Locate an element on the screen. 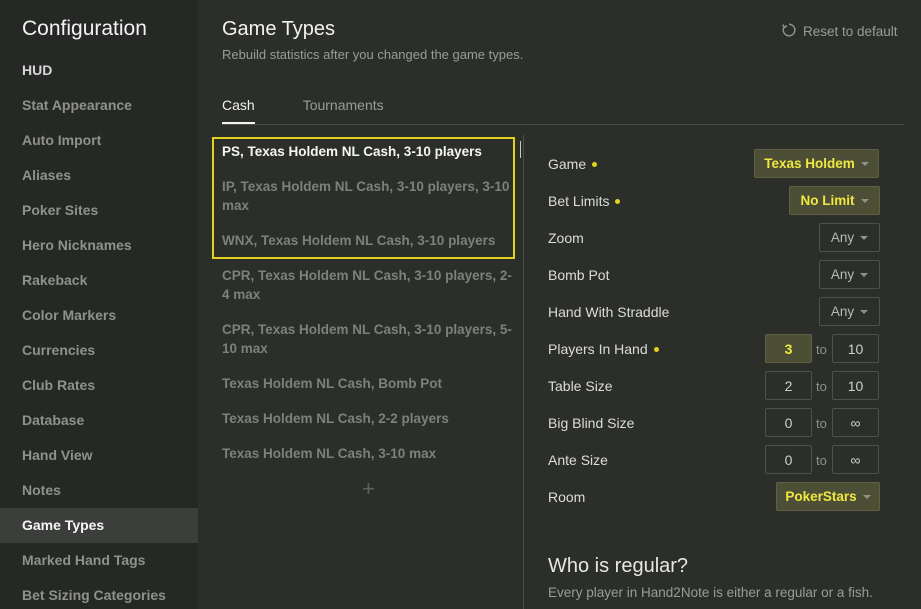  ante-size-label-text: Ante Size is located at coordinates (578, 460).